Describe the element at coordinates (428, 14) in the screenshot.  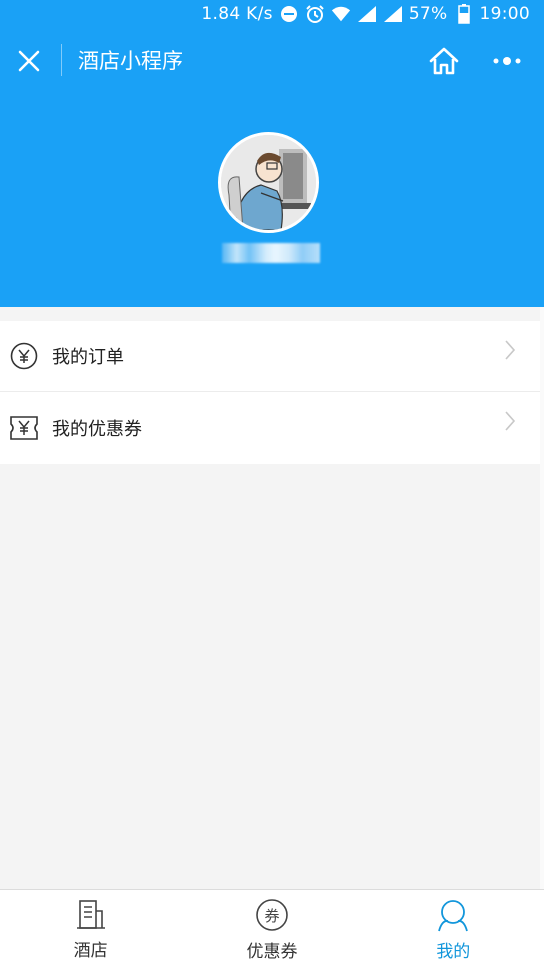
I see `battery-level: 57%` at that location.